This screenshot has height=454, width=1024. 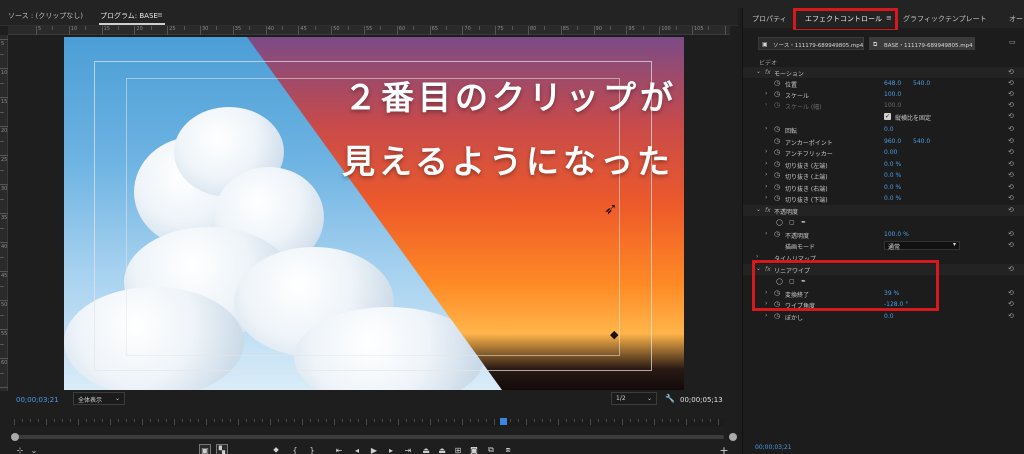 I want to click on safe-margins-icon: ⊹, so click(x=20, y=449).